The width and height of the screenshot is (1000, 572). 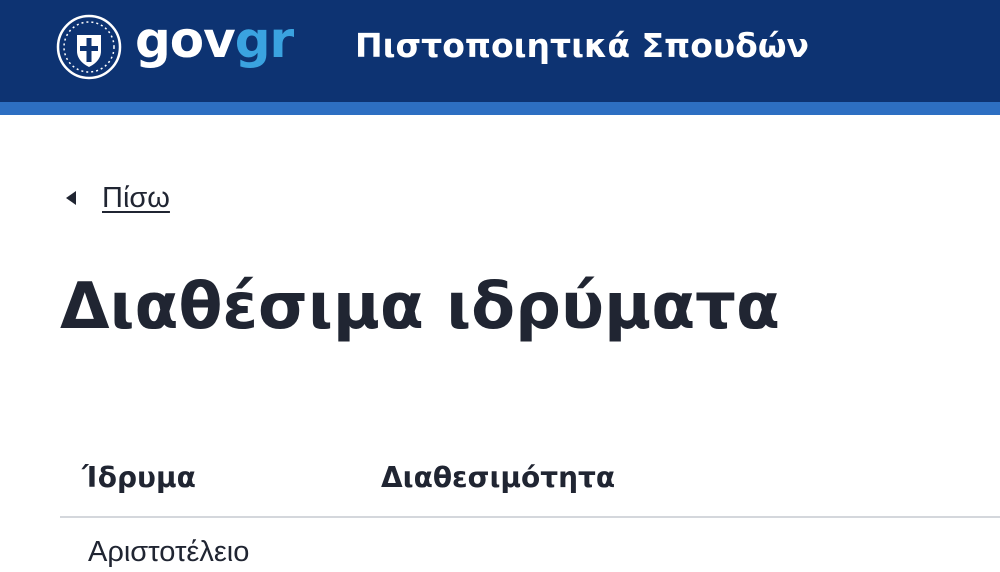 I want to click on caret-left-icon, so click(x=71, y=198).